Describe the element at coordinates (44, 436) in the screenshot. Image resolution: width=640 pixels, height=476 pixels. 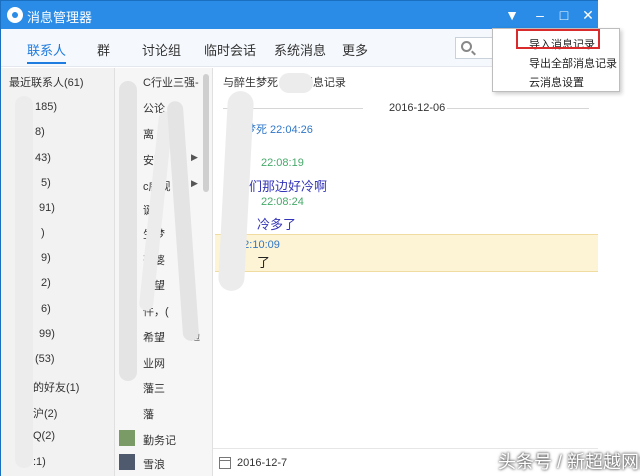
I see `list-item: Q(2)` at that location.